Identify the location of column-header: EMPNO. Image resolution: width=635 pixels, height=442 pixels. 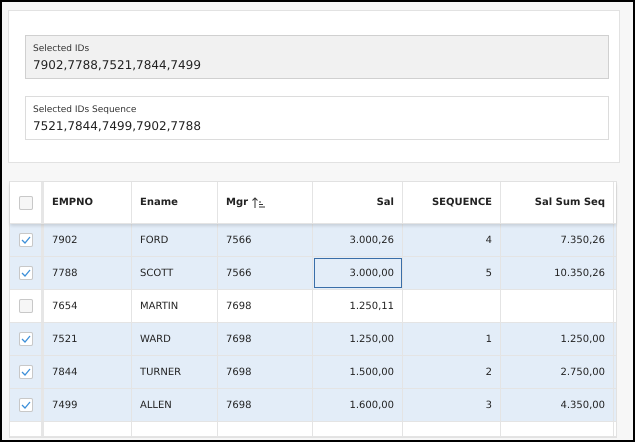
(88, 202).